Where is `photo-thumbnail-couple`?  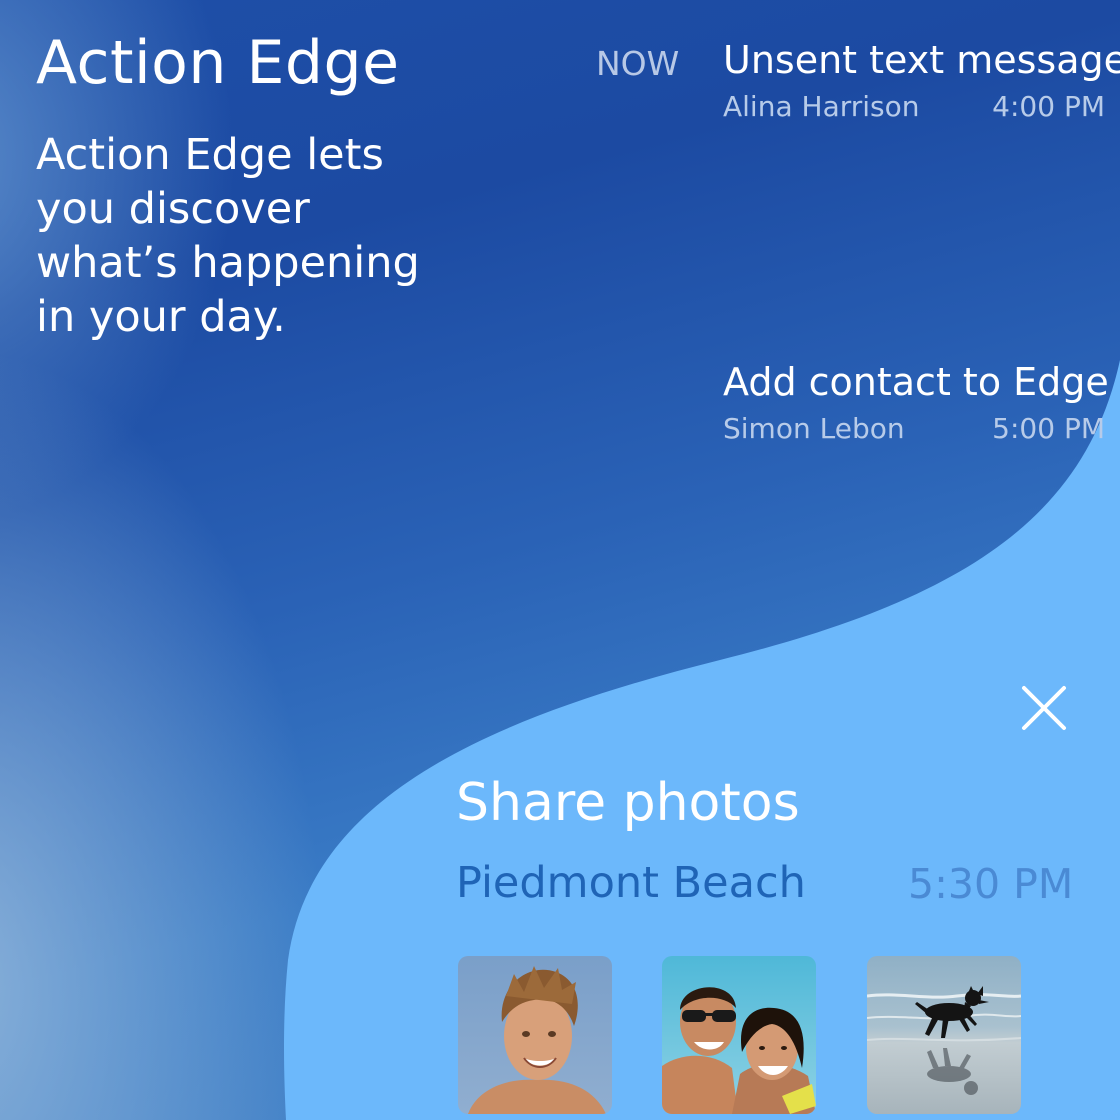 photo-thumbnail-couple is located at coordinates (739, 1035).